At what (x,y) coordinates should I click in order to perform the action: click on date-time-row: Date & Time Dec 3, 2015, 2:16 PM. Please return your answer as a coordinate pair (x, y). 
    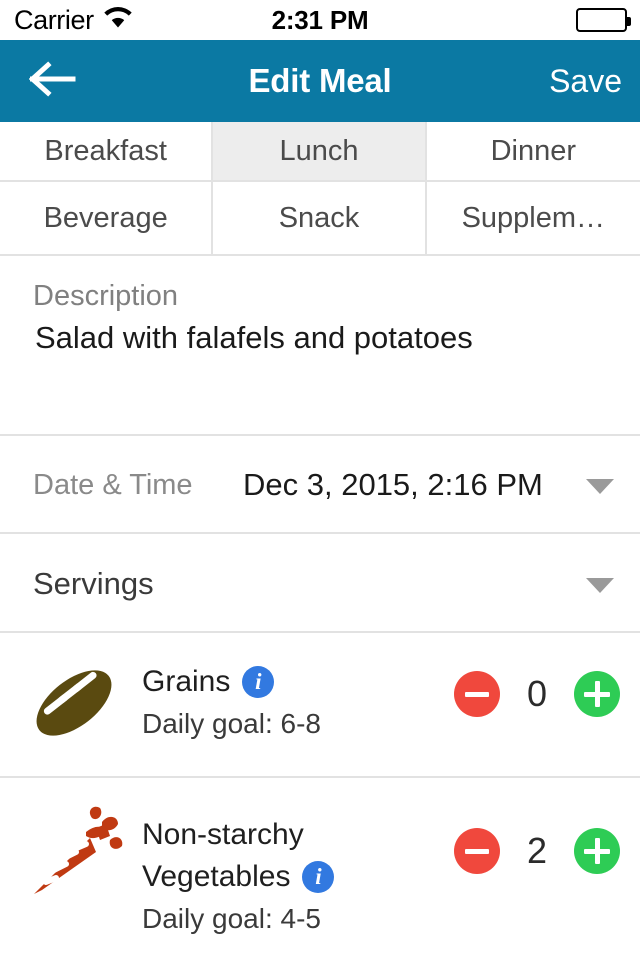
    Looking at the image, I should click on (320, 485).